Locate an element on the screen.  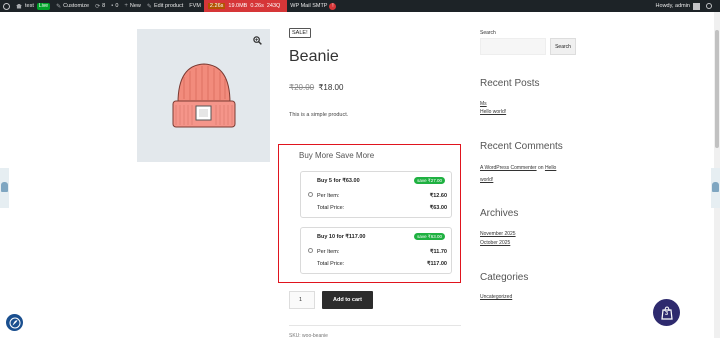
cart-count: 3 is located at coordinates (667, 314).